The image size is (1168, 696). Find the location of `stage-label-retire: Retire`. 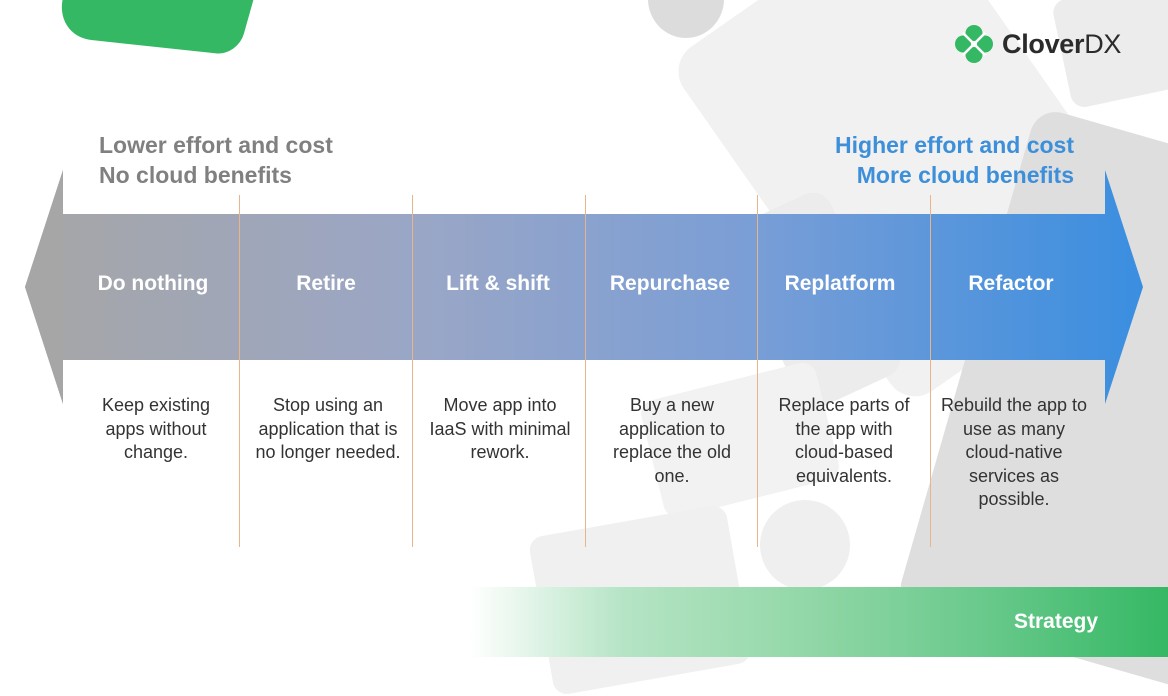

stage-label-retire: Retire is located at coordinates (326, 283).